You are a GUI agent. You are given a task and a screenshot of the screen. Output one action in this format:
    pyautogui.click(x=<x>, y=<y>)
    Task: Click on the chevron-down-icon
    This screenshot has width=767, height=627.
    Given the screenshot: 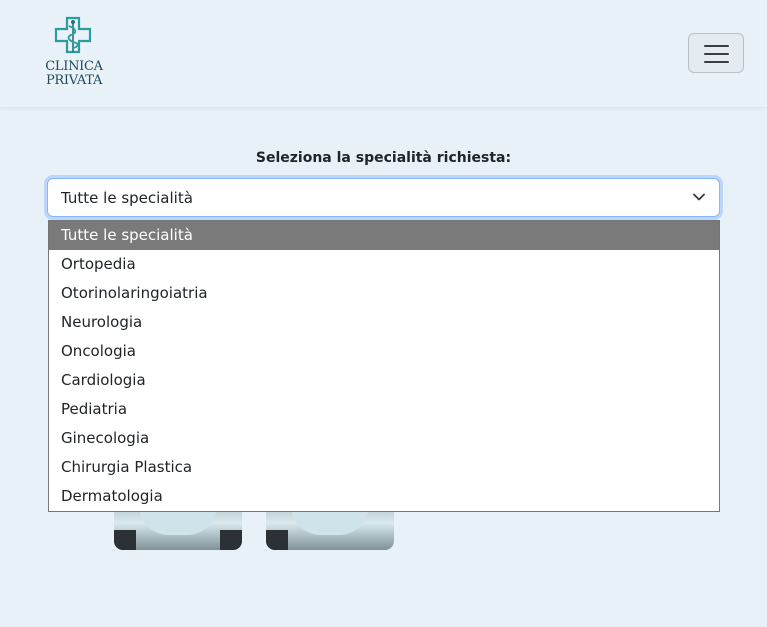 What is the action you would take?
    pyautogui.click(x=699, y=197)
    